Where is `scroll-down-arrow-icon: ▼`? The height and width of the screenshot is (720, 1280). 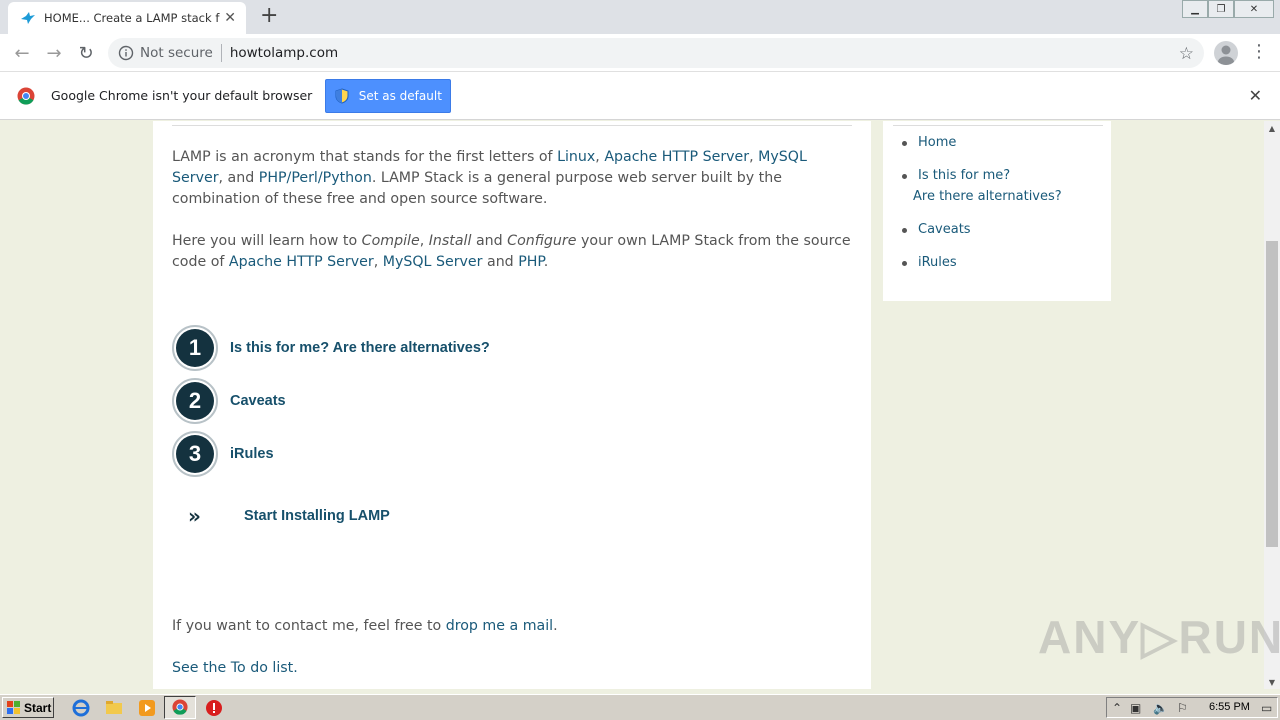 scroll-down-arrow-icon: ▼ is located at coordinates (1272, 682).